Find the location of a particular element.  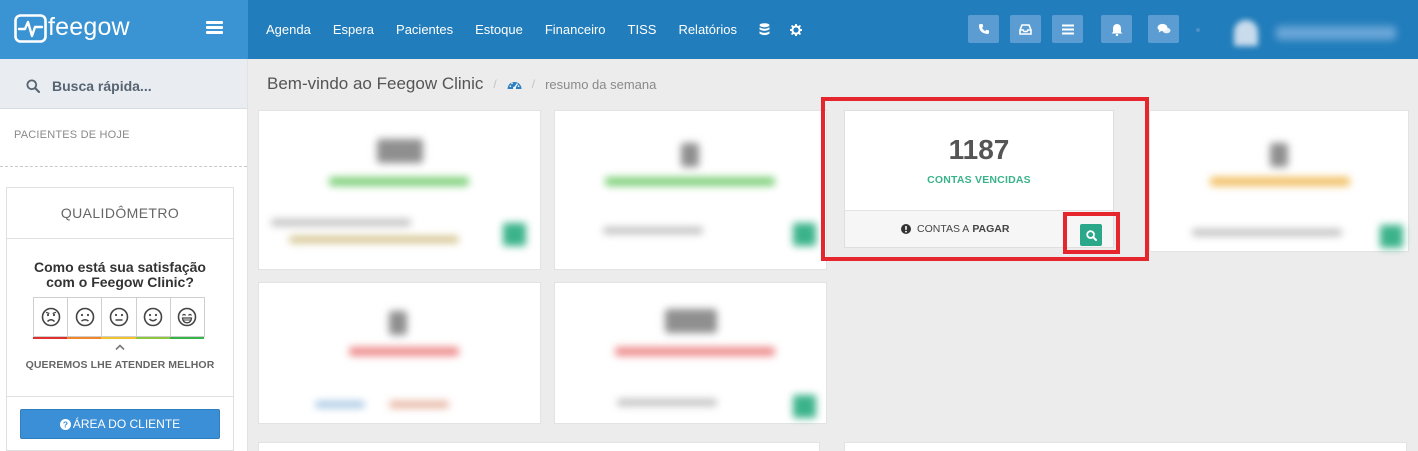

area-do-cliente-button: ? ÁREA DO CLIENTE is located at coordinates (120, 424).